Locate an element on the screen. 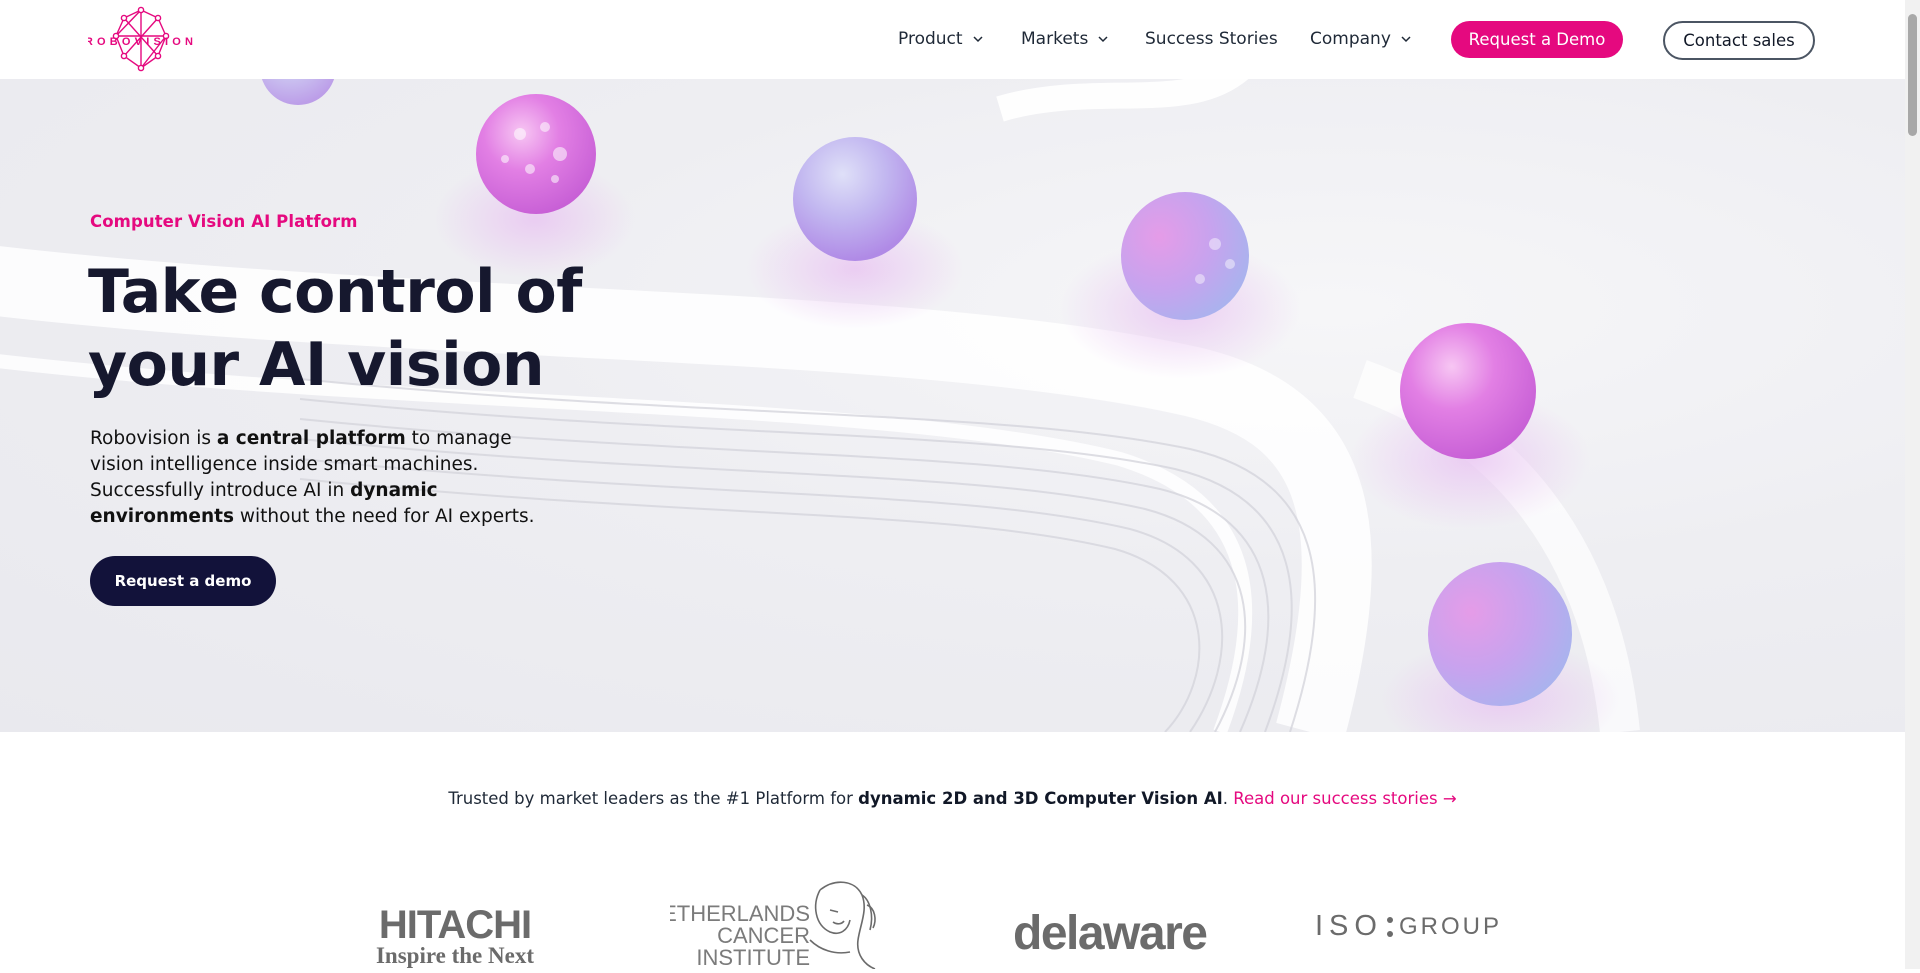  nav-company: Company is located at coordinates (1361, 39).